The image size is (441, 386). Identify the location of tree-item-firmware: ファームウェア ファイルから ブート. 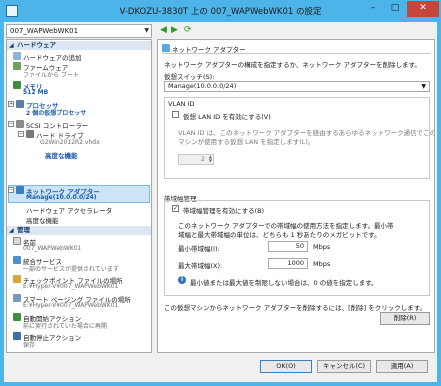
(79, 71).